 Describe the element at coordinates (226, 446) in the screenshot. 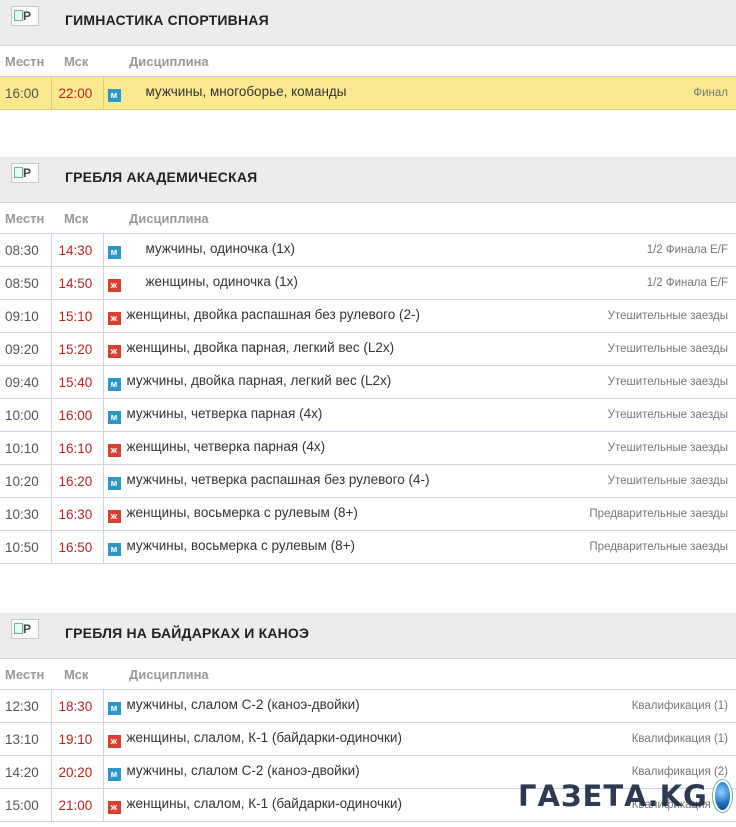

I see `discipline-name: женщины, четверка парная (4х)` at that location.